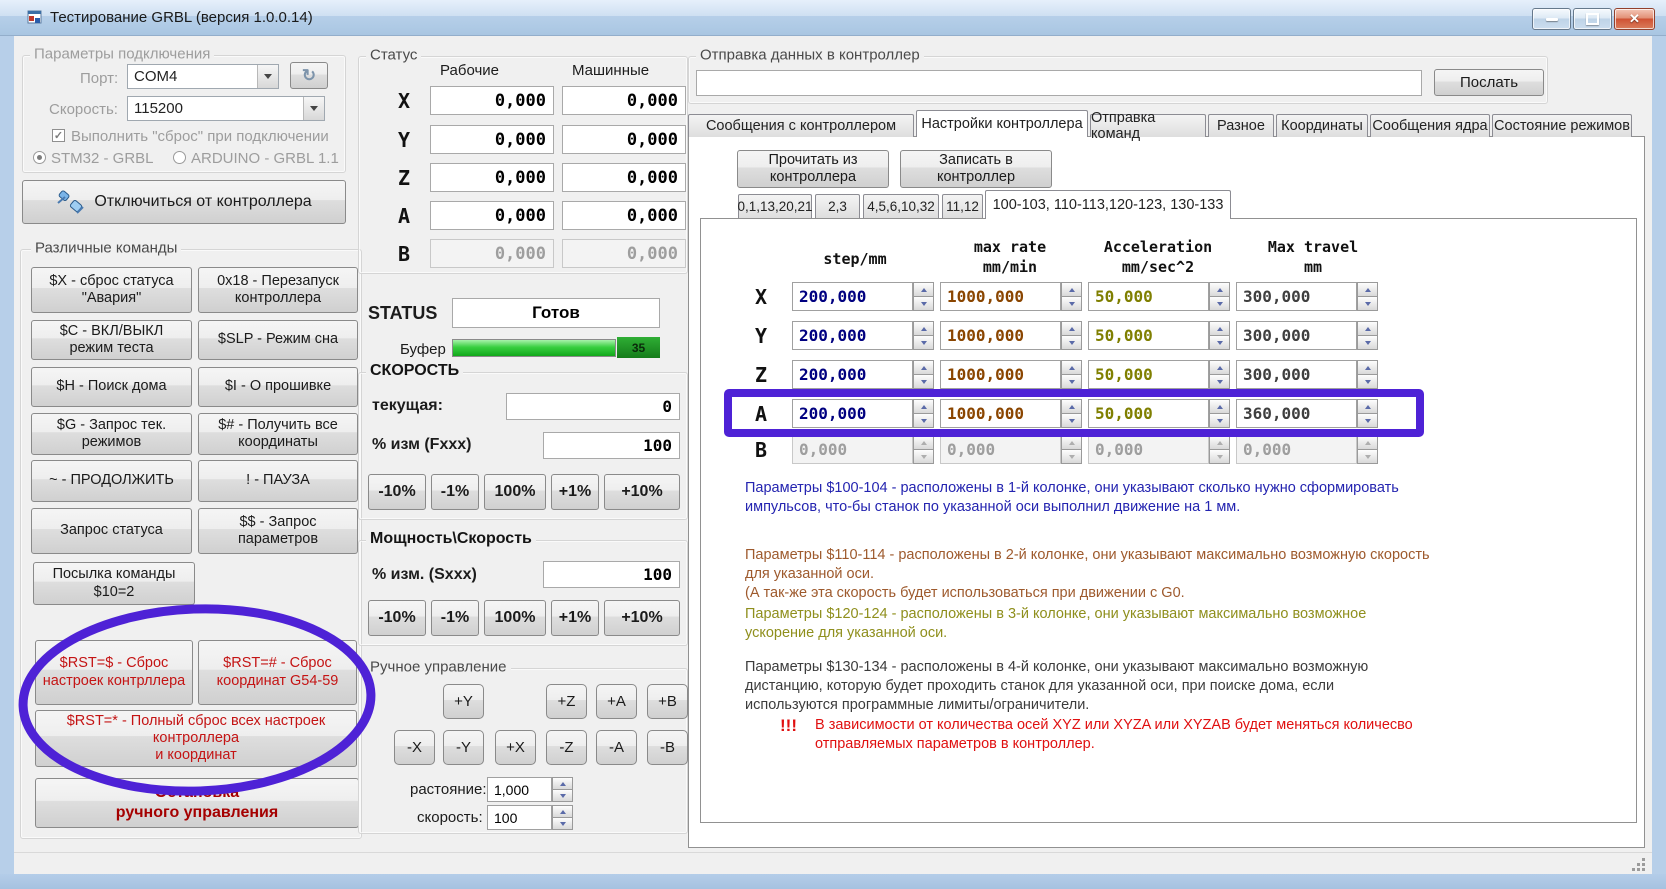 Image resolution: width=1666 pixels, height=889 pixels. Describe the element at coordinates (397, 492) in the screenshot. I see `feed-minus10-button: -10%` at that location.